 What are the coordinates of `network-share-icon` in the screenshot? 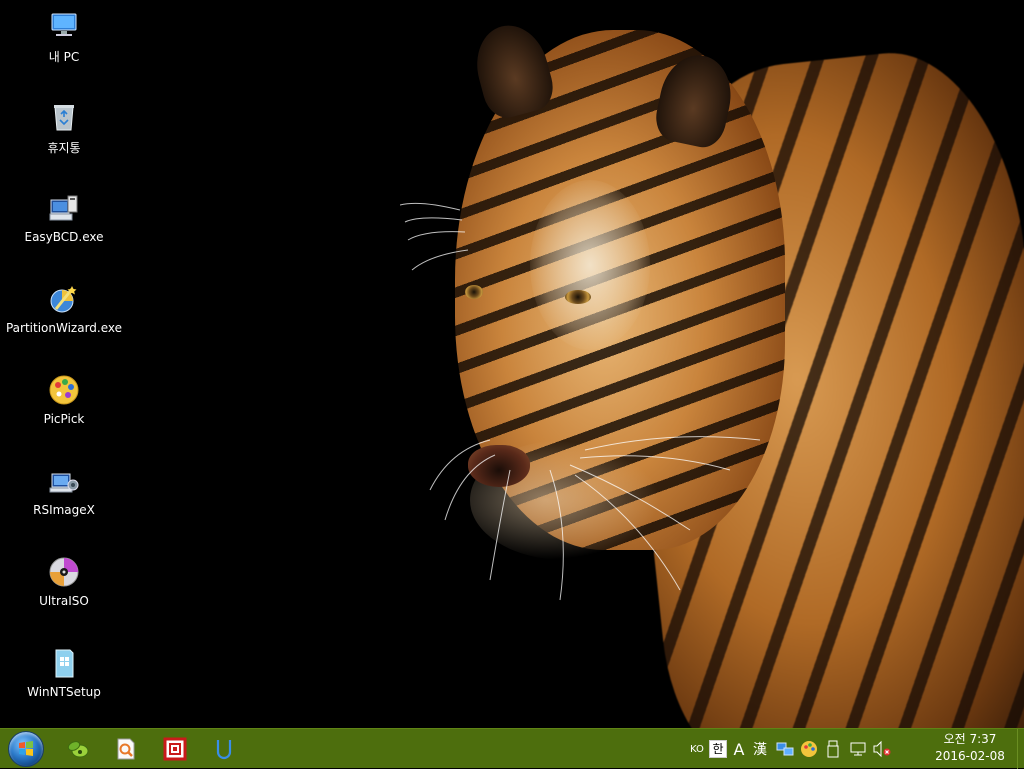 It's located at (785, 749).